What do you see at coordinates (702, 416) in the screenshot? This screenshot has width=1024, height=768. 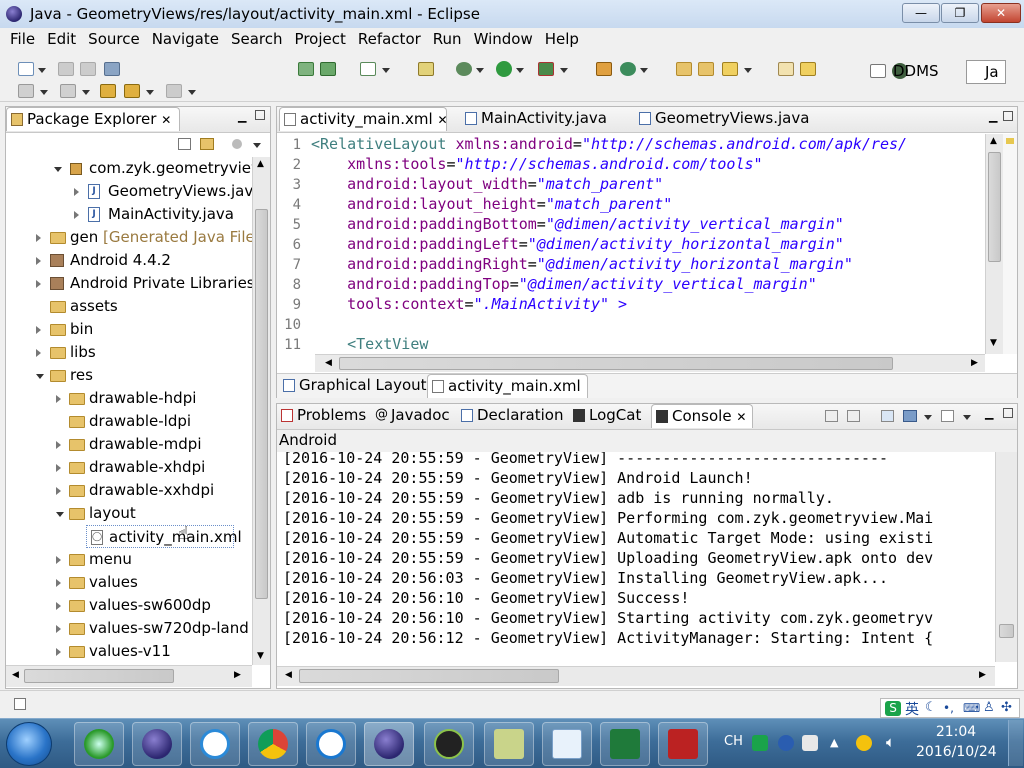 I see `tab-console: Console ✕` at bounding box center [702, 416].